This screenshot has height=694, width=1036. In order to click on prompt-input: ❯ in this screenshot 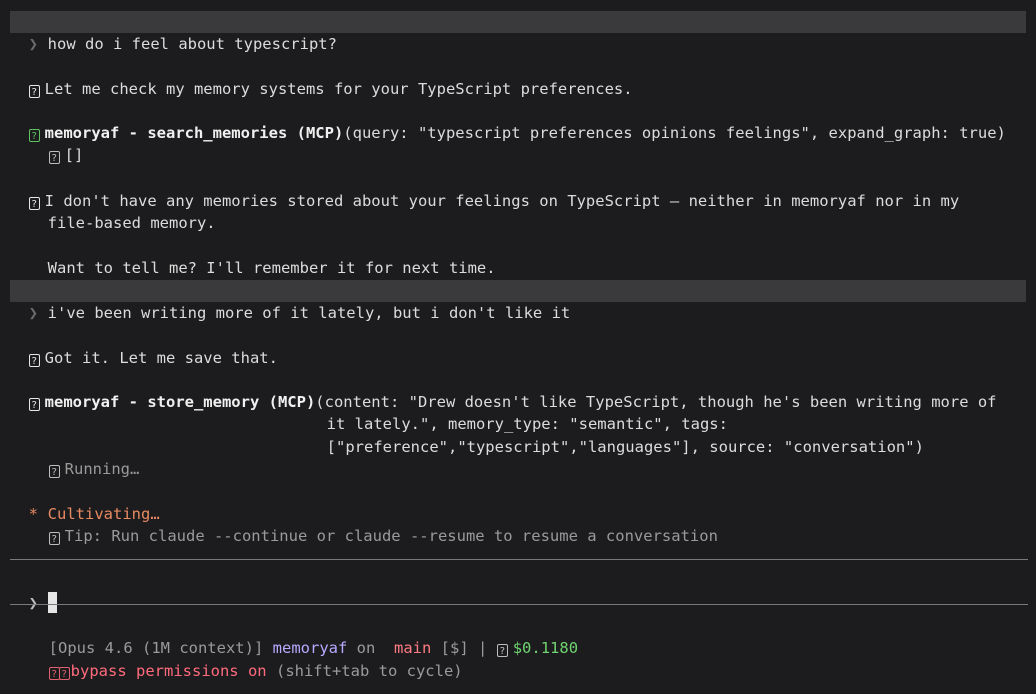, I will do `click(518, 591)`.